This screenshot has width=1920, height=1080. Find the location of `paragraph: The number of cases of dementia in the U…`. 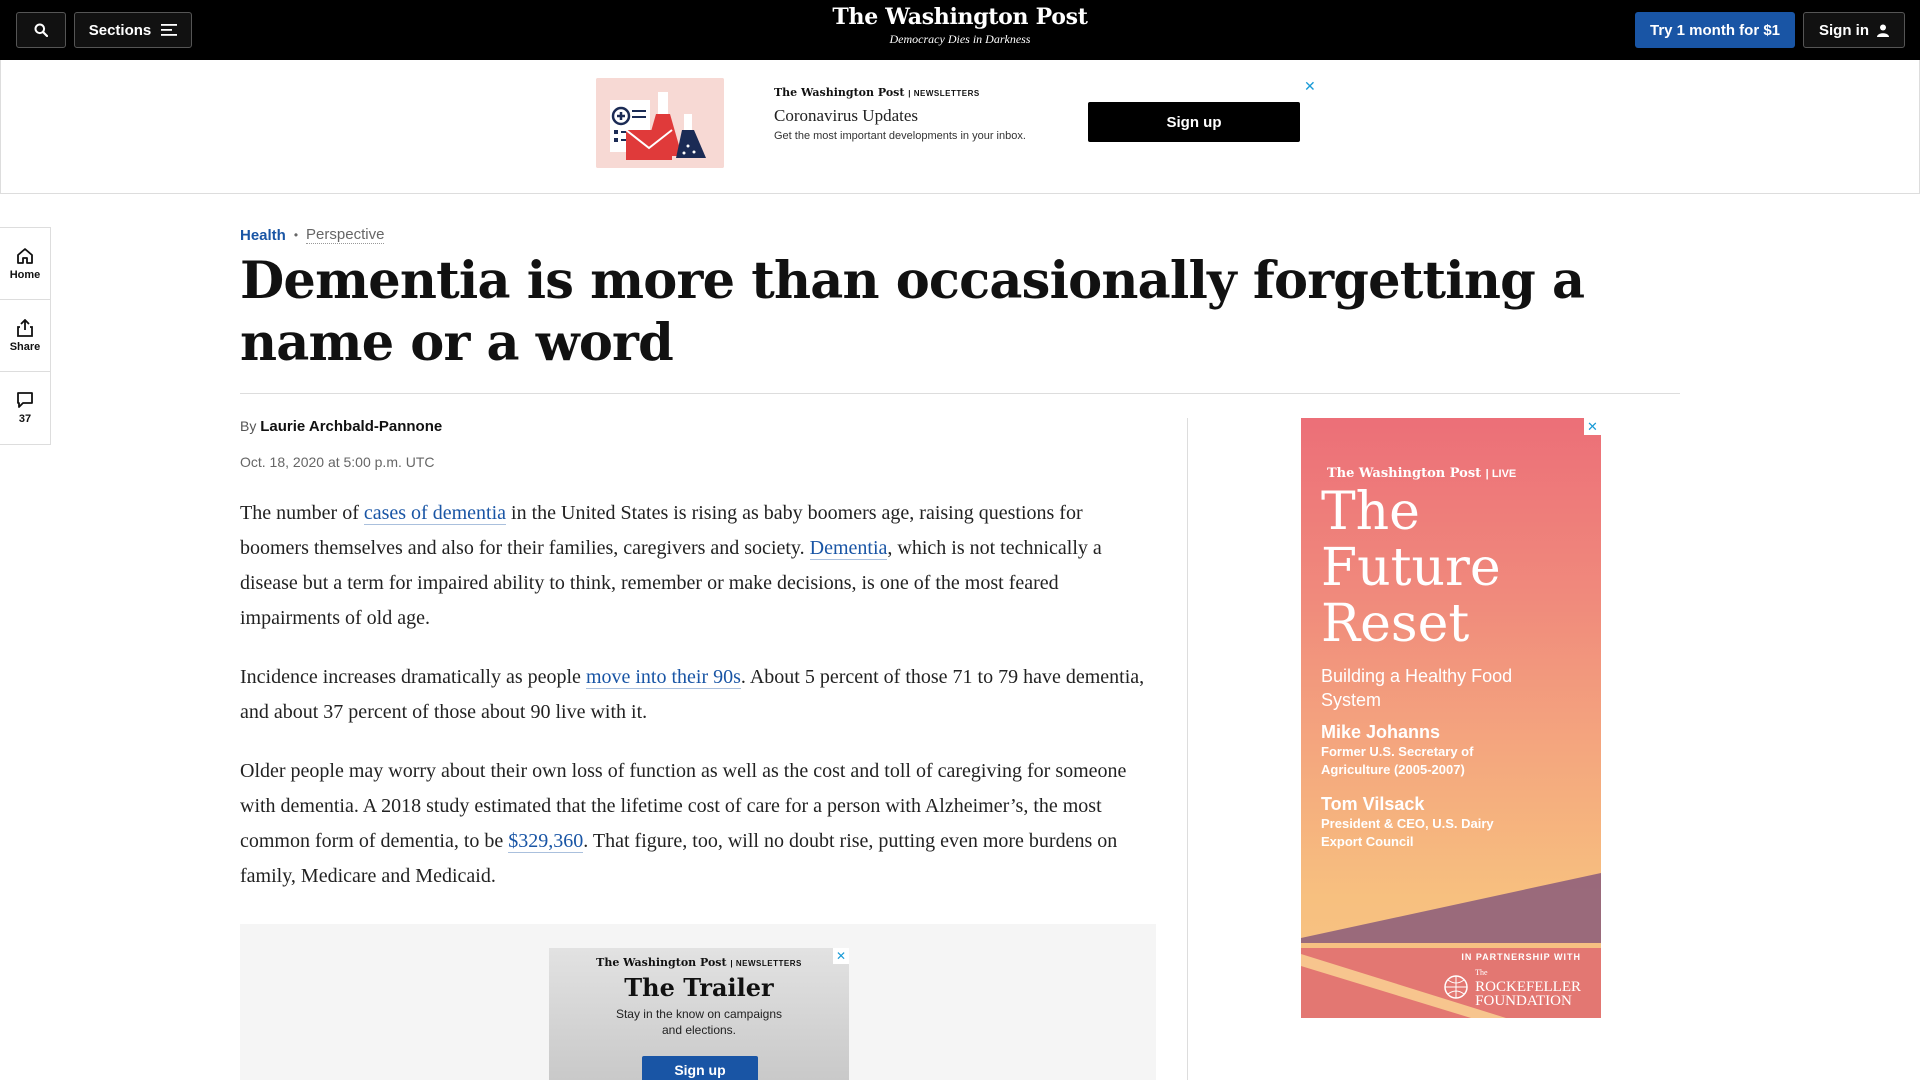

paragraph: The number of cases of dementia in the U… is located at coordinates (695, 566).